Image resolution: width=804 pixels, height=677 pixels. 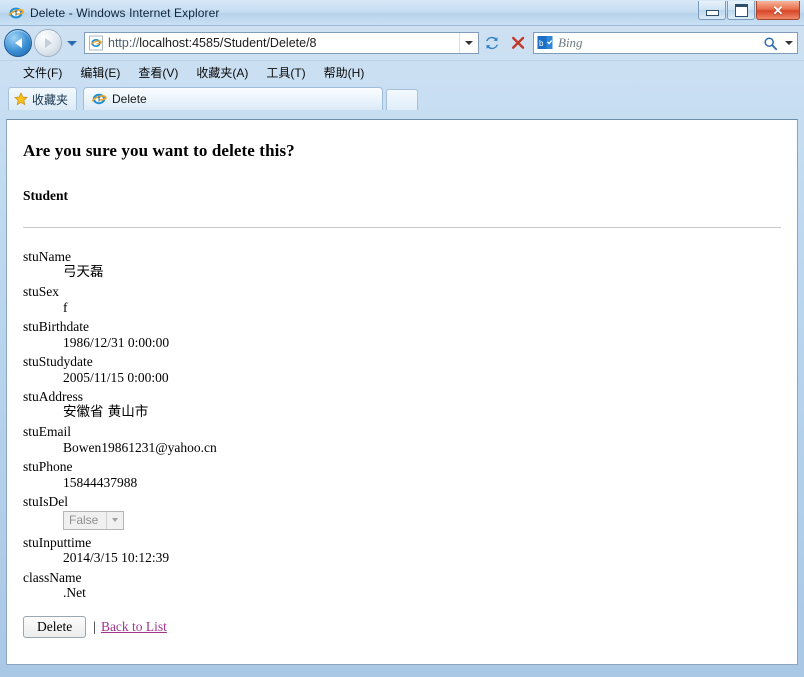 I want to click on page-title: Are you sure you want to delete this?, so click(x=159, y=150).